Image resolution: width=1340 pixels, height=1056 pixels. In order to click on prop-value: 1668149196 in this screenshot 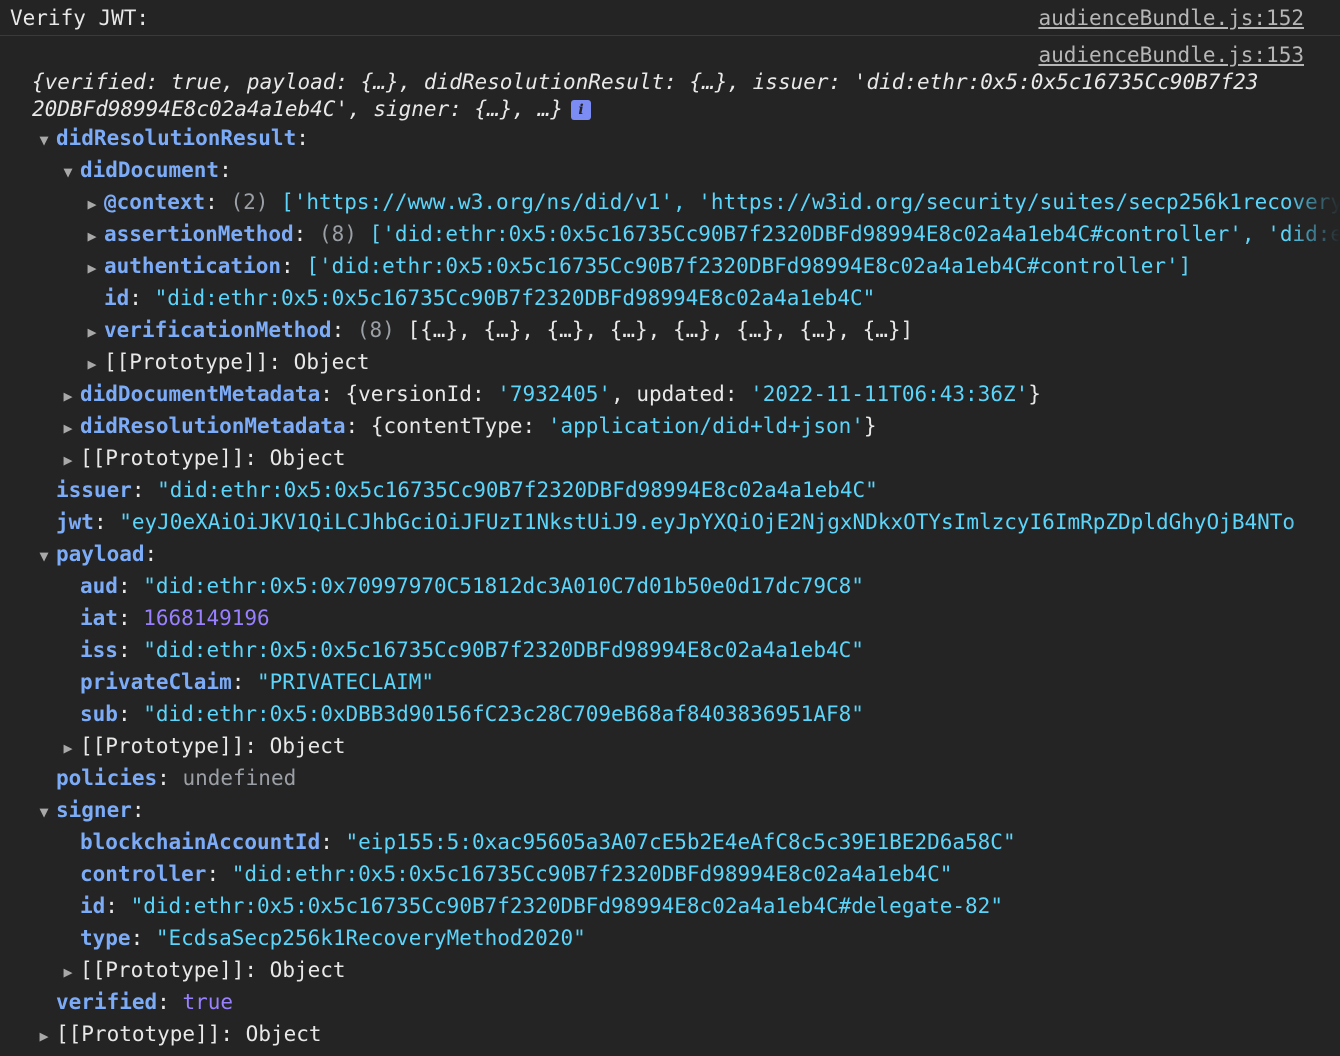, I will do `click(206, 618)`.